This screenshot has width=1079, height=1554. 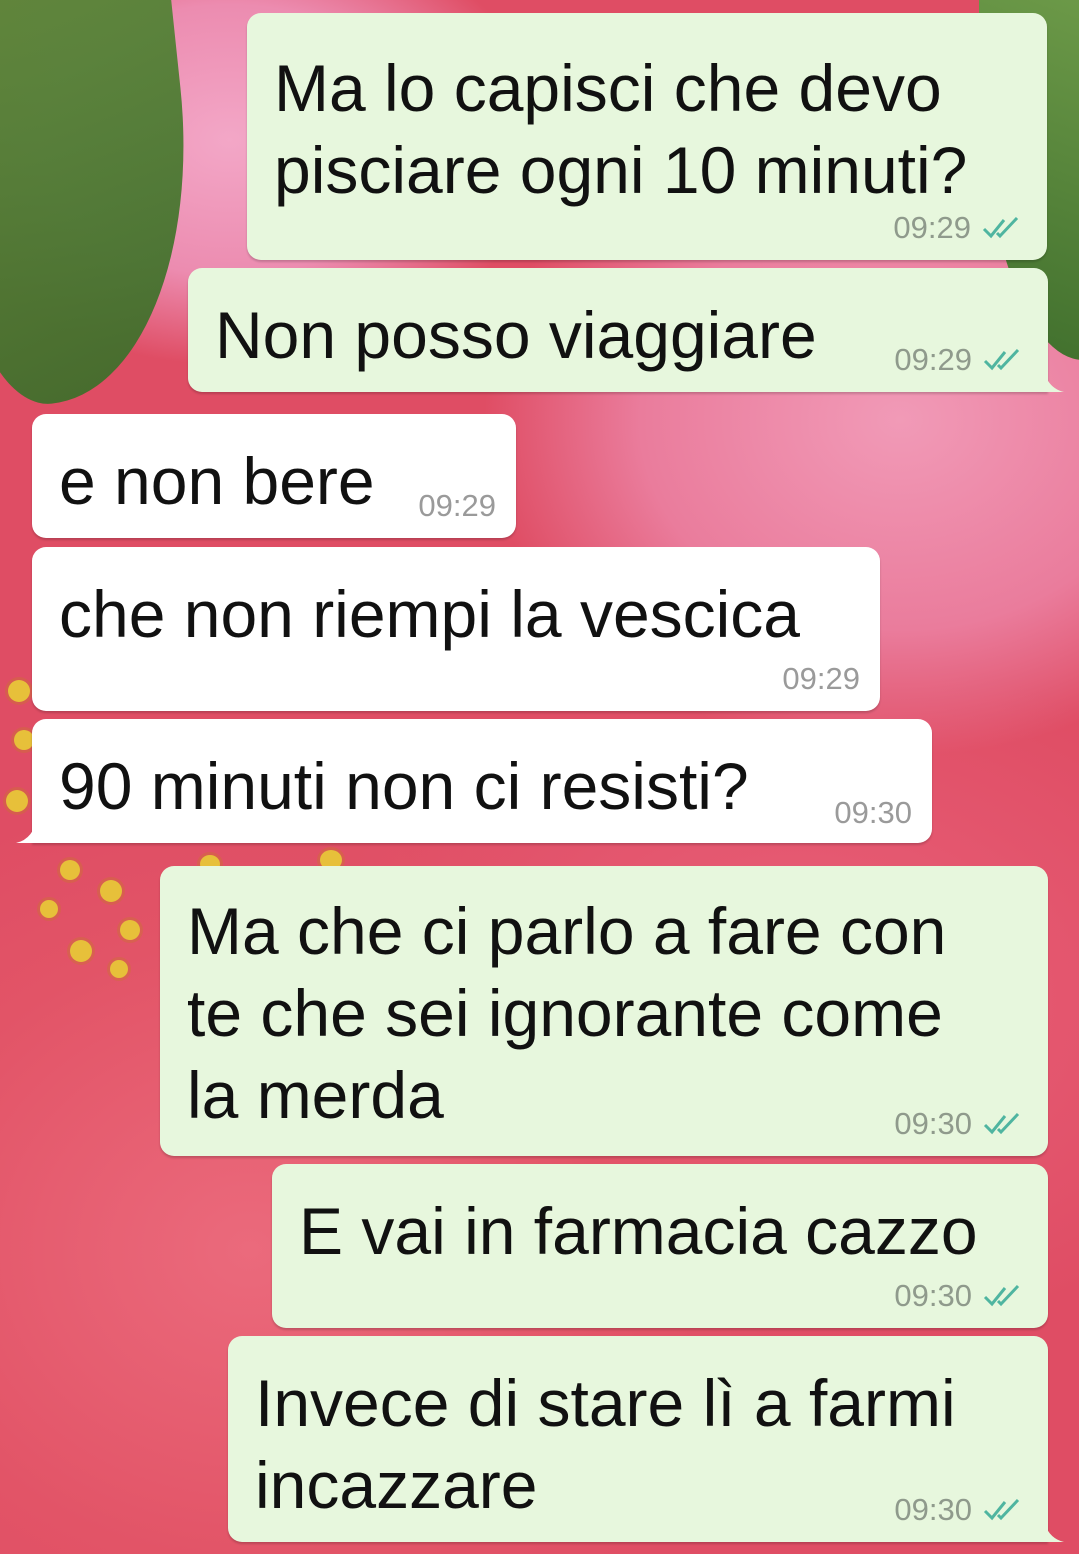 I want to click on incoming-message: 90 minuti non ci resisti? 09:30, so click(x=474, y=781).